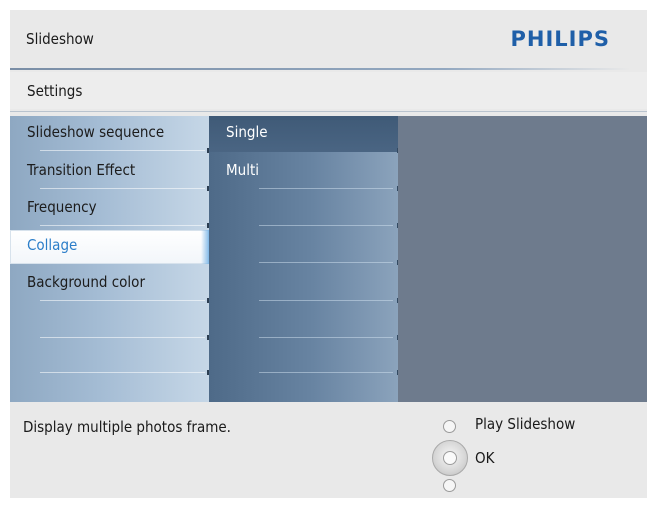  I want to click on menu-item-slideshow-sequence: Slideshow sequence, so click(110, 134).